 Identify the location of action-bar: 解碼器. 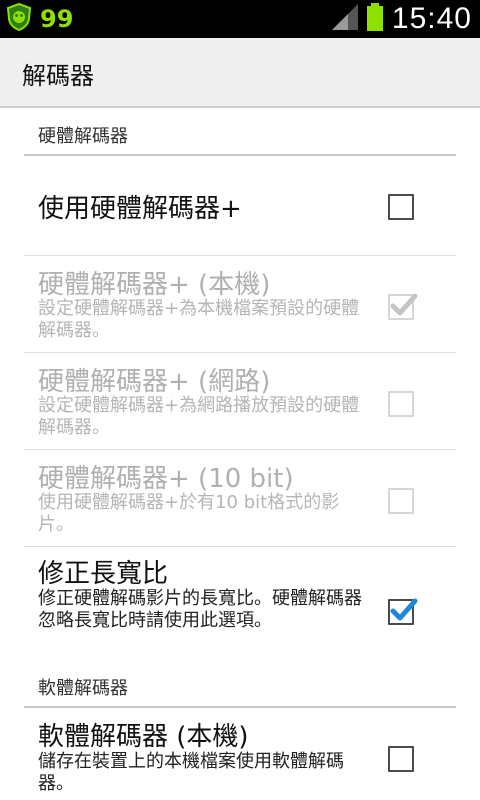
(240, 73).